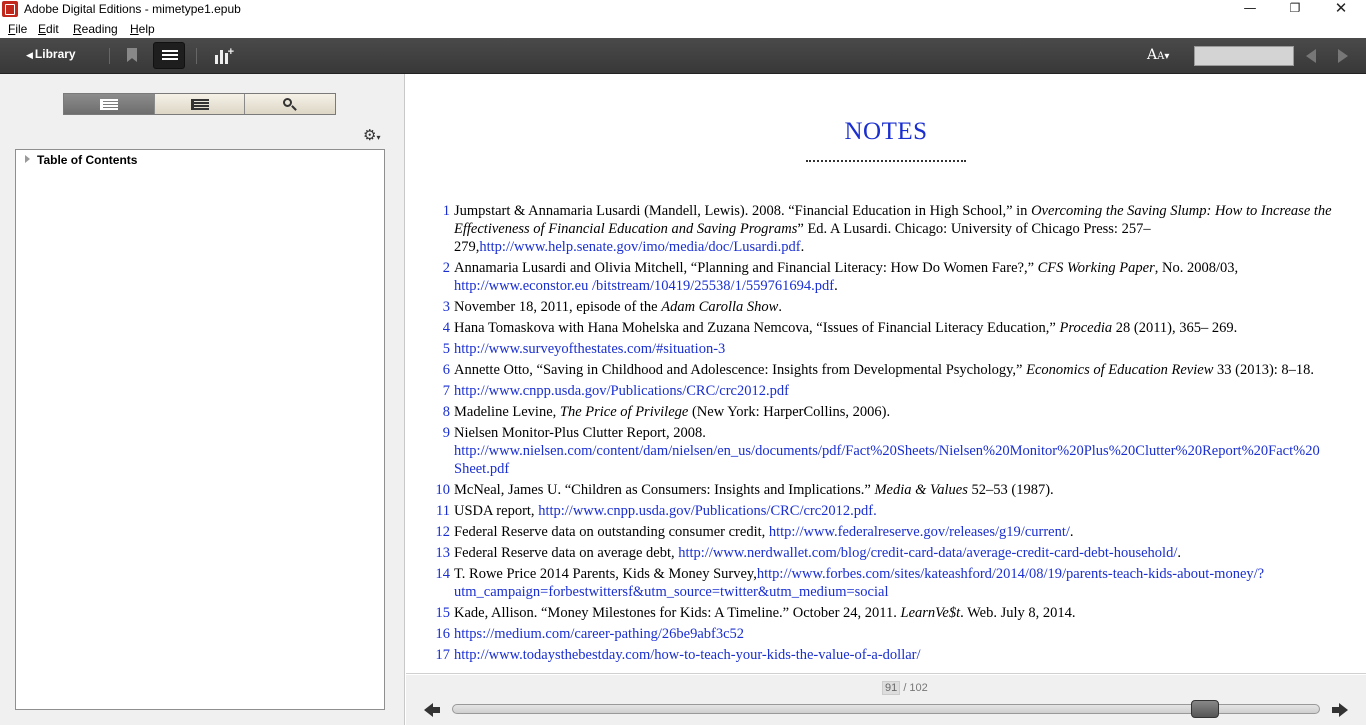 The image size is (1366, 725). Describe the element at coordinates (17, 29) in the screenshot. I see `menu-file: File` at that location.